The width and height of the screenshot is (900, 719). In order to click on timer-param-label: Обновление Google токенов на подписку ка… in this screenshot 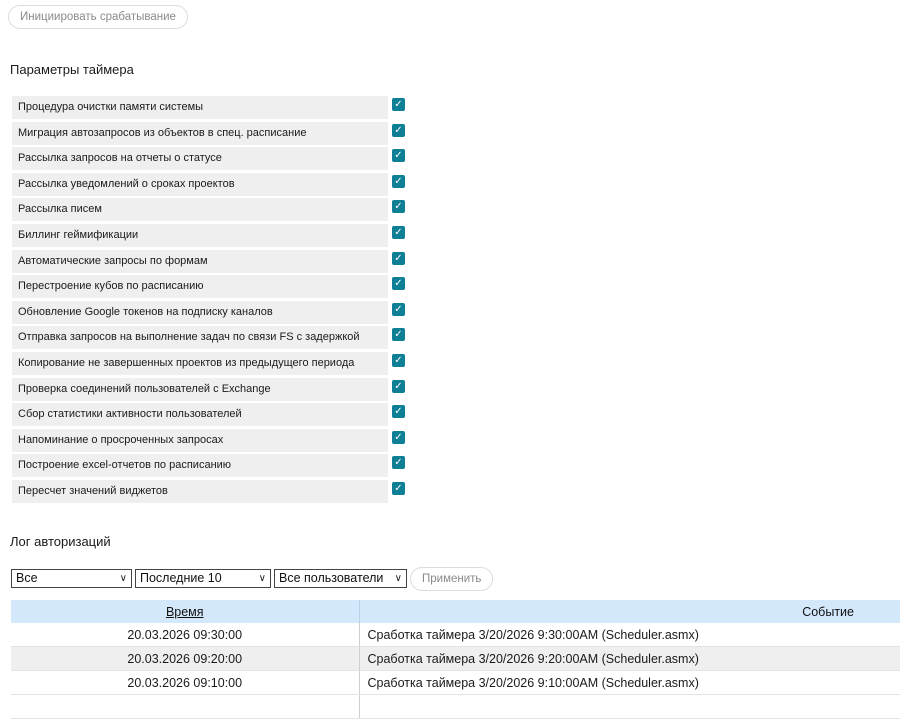, I will do `click(200, 312)`.